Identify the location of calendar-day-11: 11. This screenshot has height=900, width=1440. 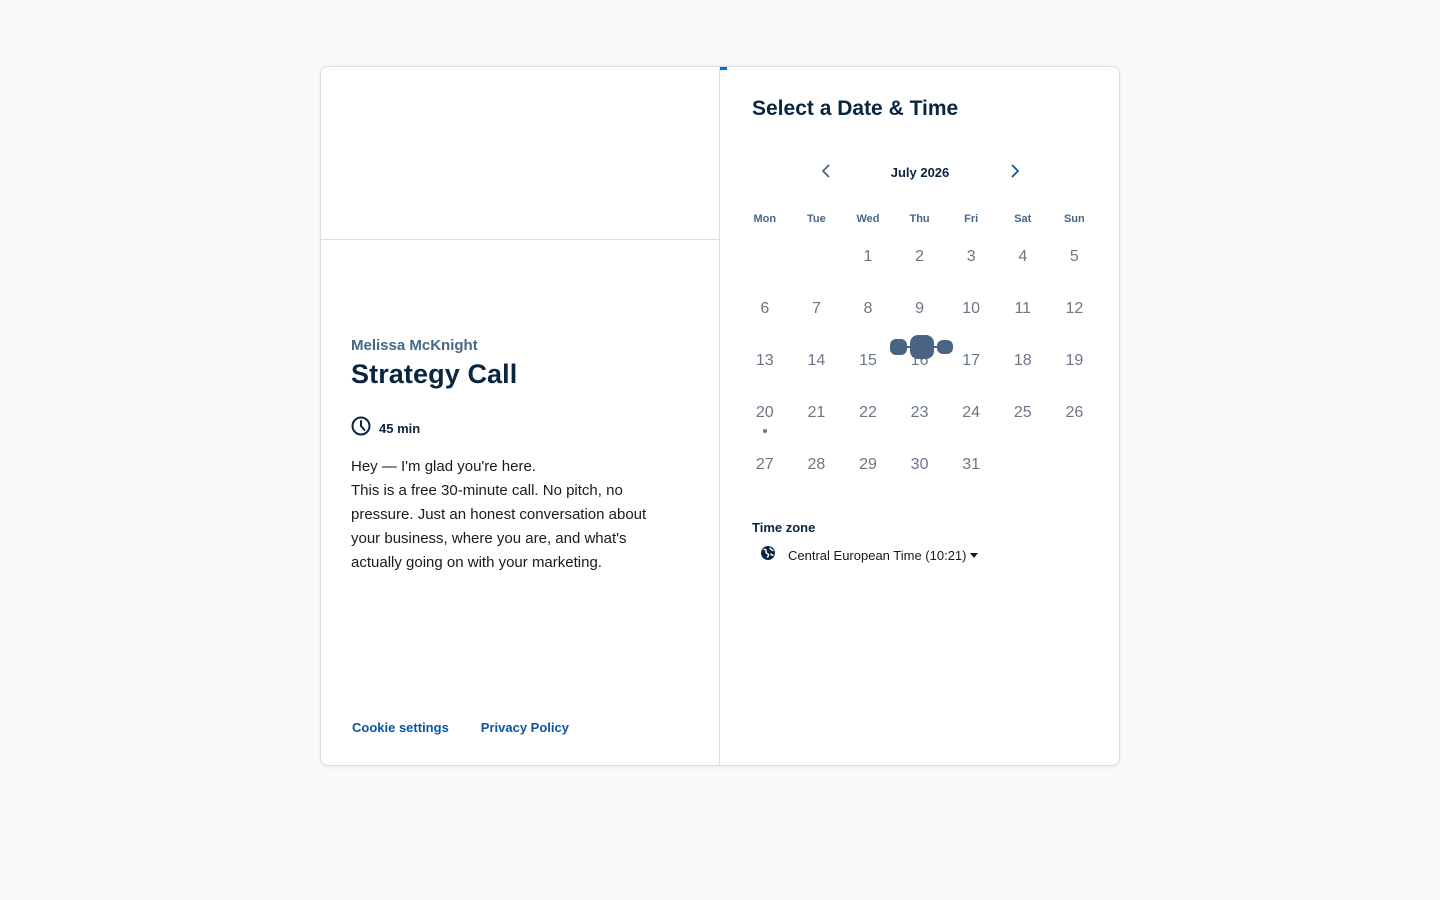
(1023, 309).